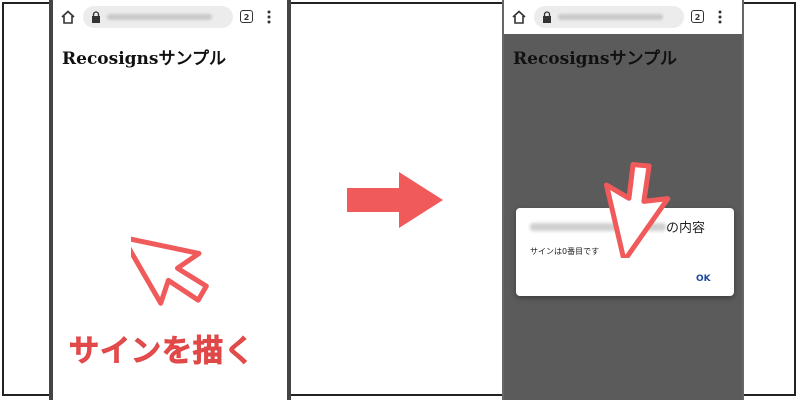 This screenshot has width=800, height=400. Describe the element at coordinates (703, 279) in the screenshot. I see `ok-button: OK` at that location.